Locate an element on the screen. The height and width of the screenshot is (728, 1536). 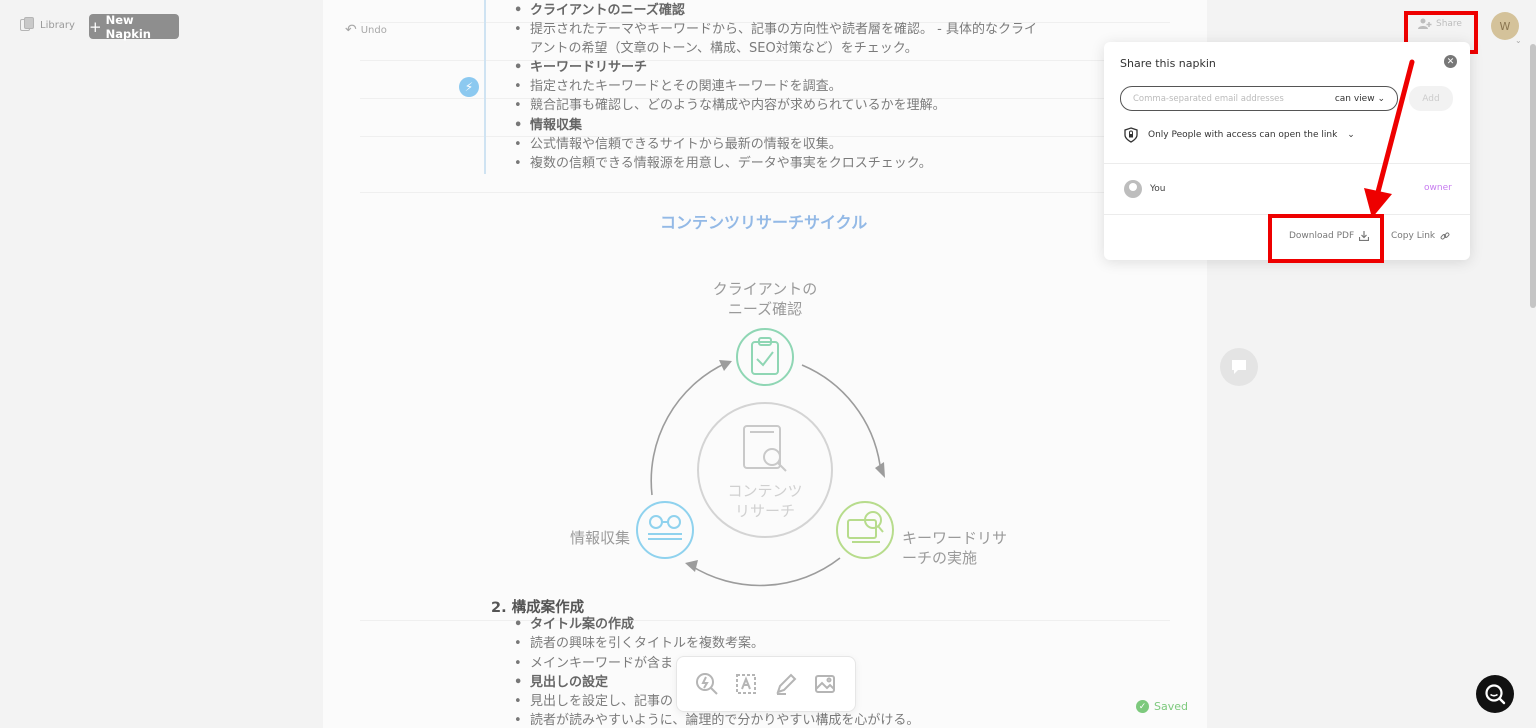
scrollbar-thumb is located at coordinates (1533, 176).